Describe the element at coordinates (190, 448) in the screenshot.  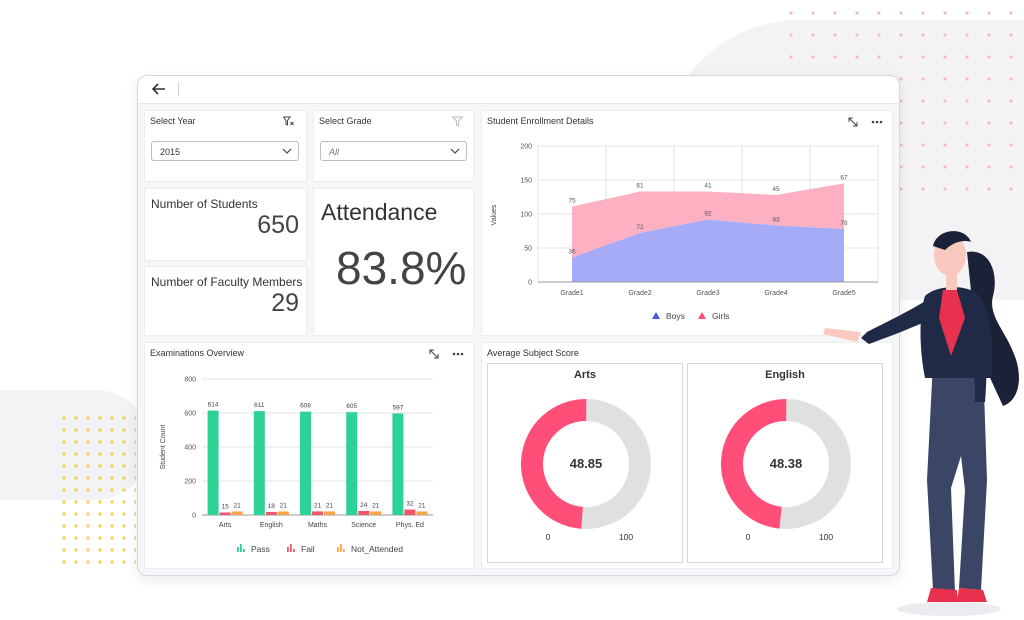
I see `y-tick-label: 400` at that location.